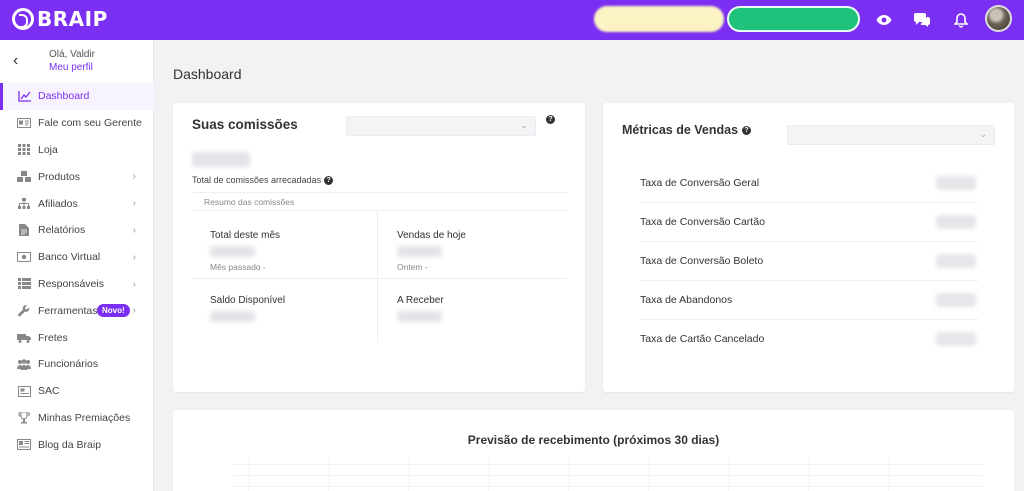 The height and width of the screenshot is (491, 1024). I want to click on last-month-label: Mês passado -, so click(238, 267).